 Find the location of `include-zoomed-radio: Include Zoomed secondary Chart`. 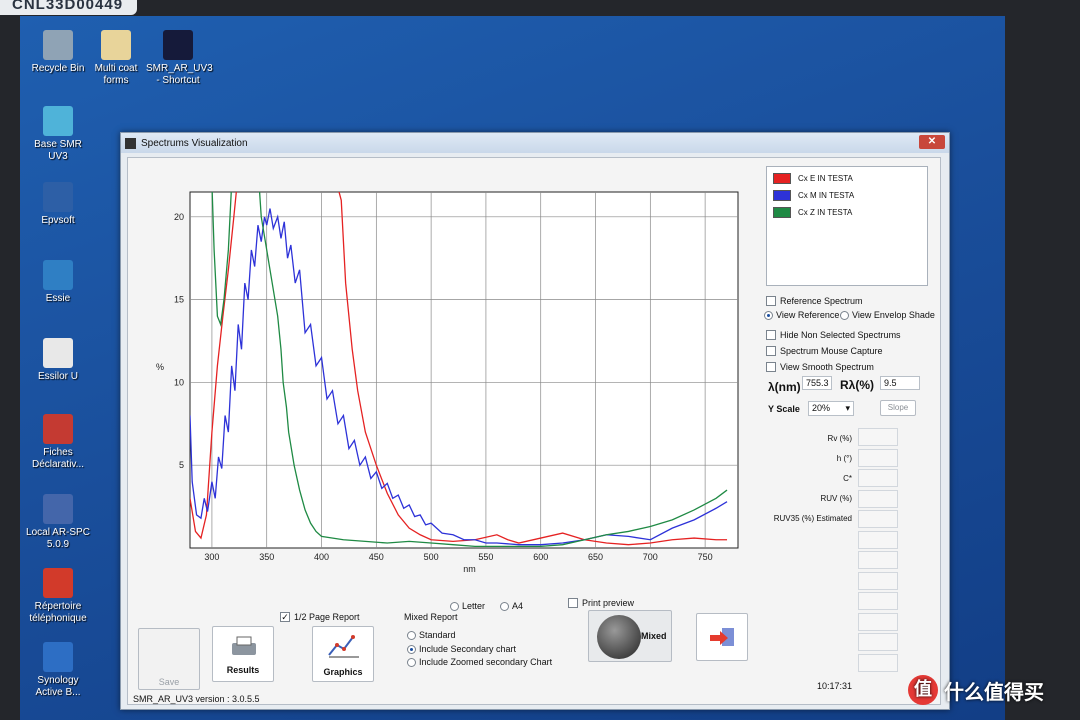

include-zoomed-radio: Include Zoomed secondary Chart is located at coordinates (479, 662).